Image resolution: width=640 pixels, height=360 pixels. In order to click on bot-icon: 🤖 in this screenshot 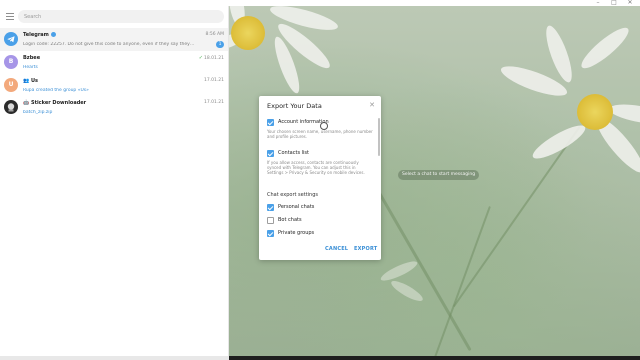, I will do `click(27, 103)`.